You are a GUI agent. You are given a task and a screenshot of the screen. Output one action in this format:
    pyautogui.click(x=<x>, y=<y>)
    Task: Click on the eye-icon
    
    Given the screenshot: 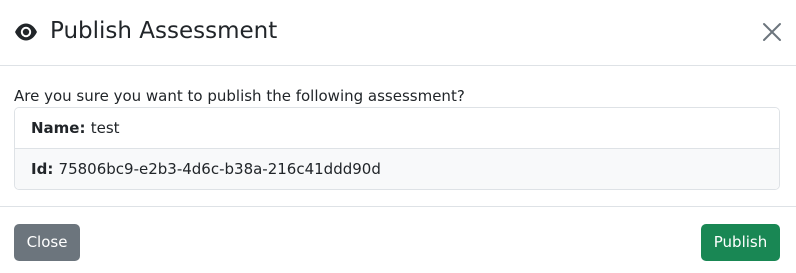 What is the action you would take?
    pyautogui.click(x=26, y=32)
    